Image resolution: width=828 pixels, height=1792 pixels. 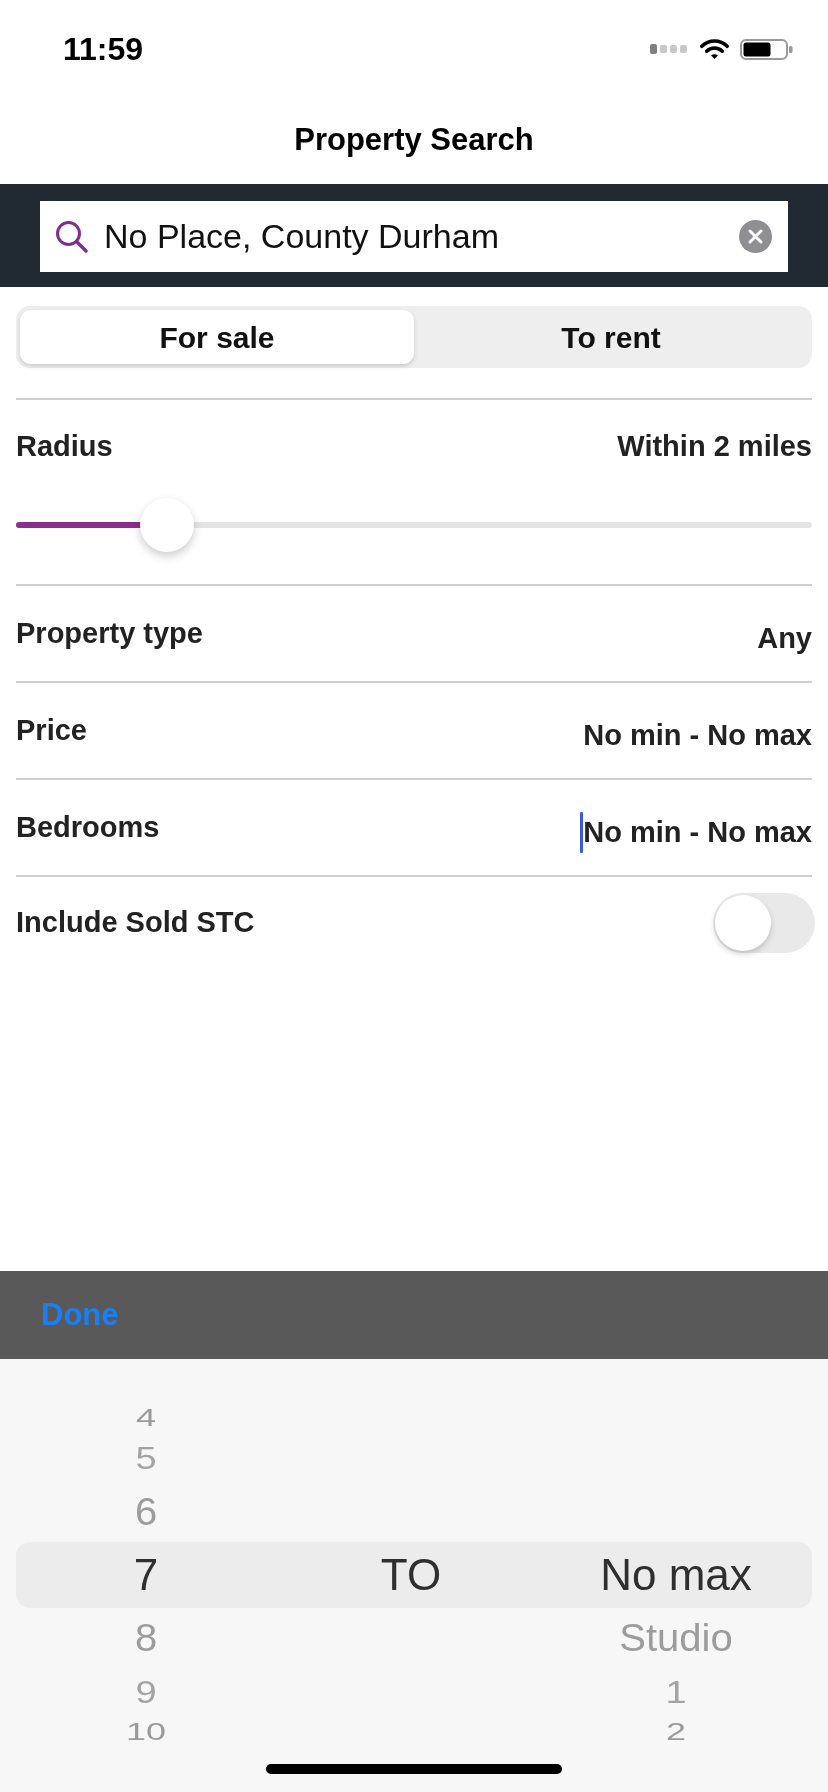 I want to click on picker-option: 1, so click(x=676, y=1692).